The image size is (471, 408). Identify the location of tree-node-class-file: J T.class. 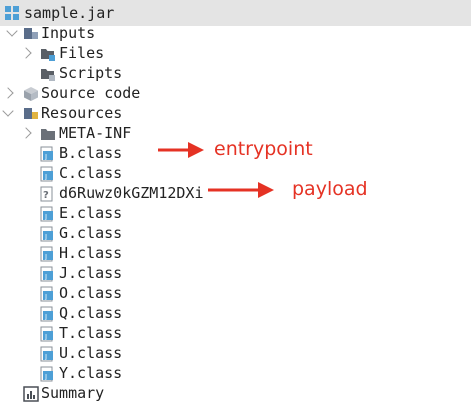
(104, 333).